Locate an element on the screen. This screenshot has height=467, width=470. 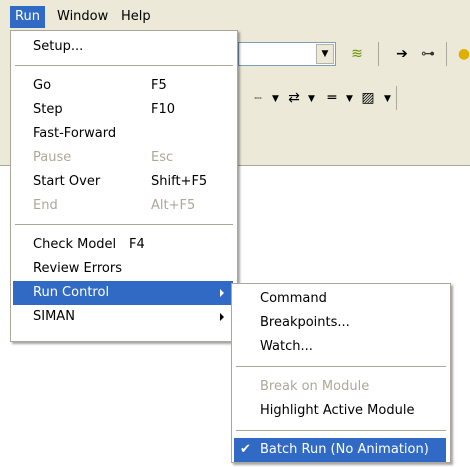
menu-item-label: Start Over is located at coordinates (67, 181).